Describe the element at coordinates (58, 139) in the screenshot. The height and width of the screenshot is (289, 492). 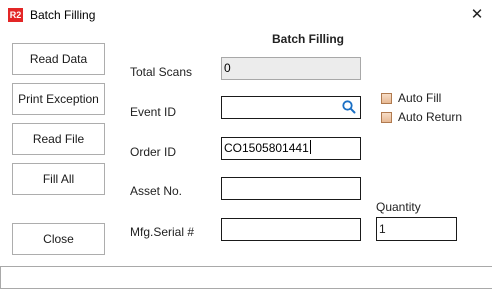
I see `read-file-button: Read File` at that location.